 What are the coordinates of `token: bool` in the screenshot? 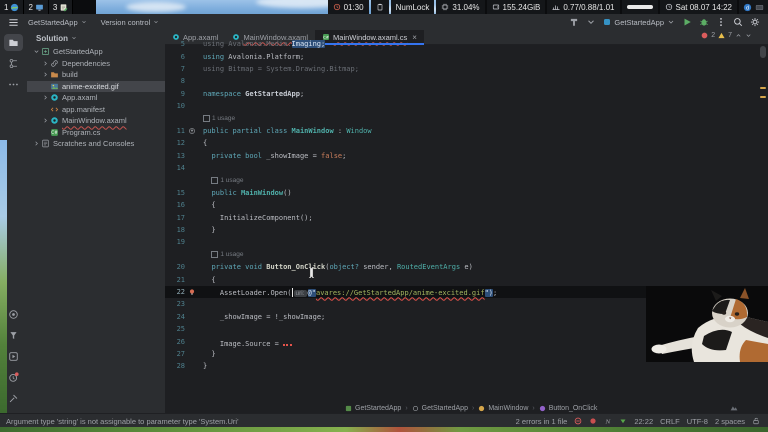 It's located at (256, 155).